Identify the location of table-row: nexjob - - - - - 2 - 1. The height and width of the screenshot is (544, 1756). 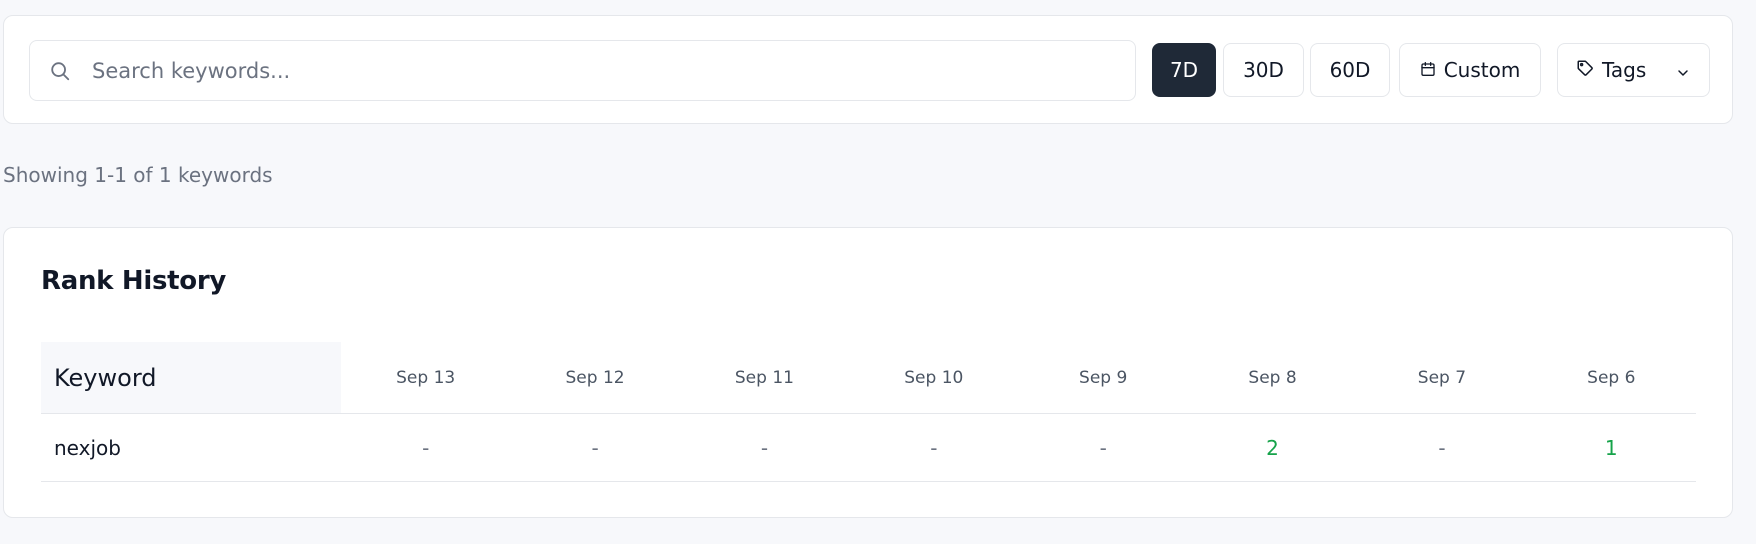
(868, 448).